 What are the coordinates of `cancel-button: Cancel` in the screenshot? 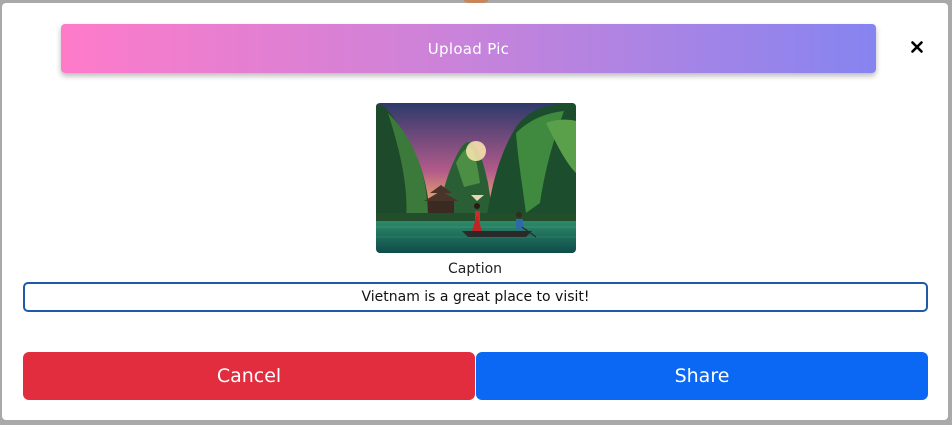 It's located at (249, 376).